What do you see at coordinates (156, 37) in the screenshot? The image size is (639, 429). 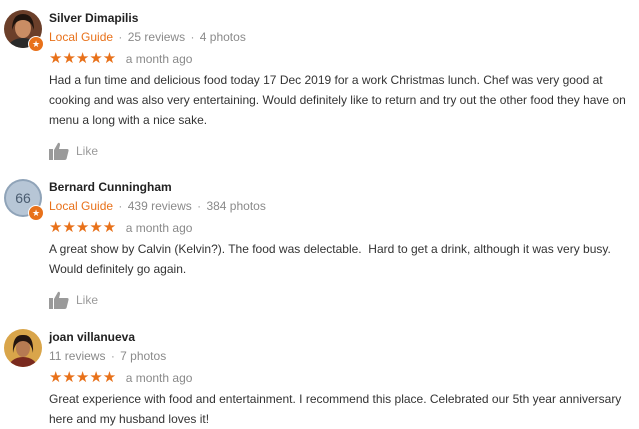 I see `review-count: 25 reviews` at bounding box center [156, 37].